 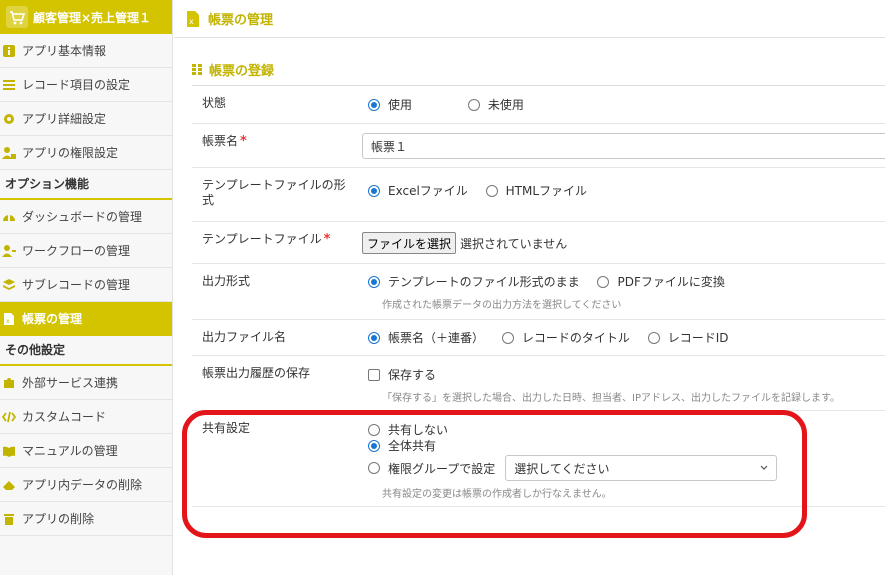 I want to click on sidebar-item-label: アプリ基本情報, so click(x=64, y=51).